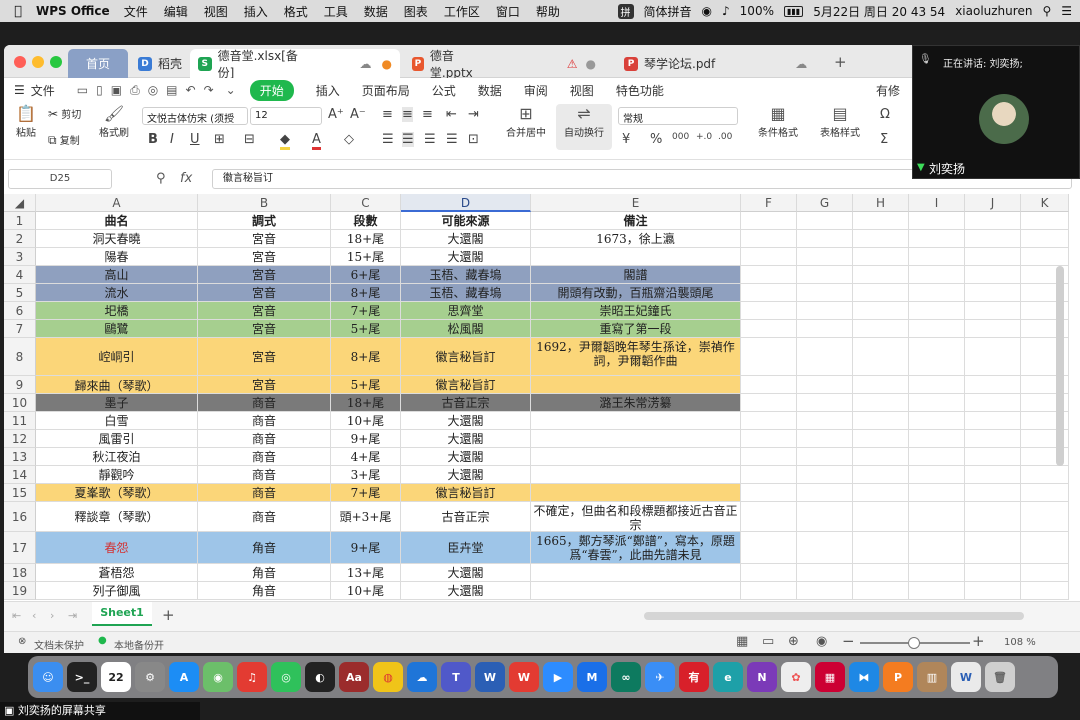  Describe the element at coordinates (150, 677) in the screenshot. I see `system-preferences-icon: ⚙` at that location.